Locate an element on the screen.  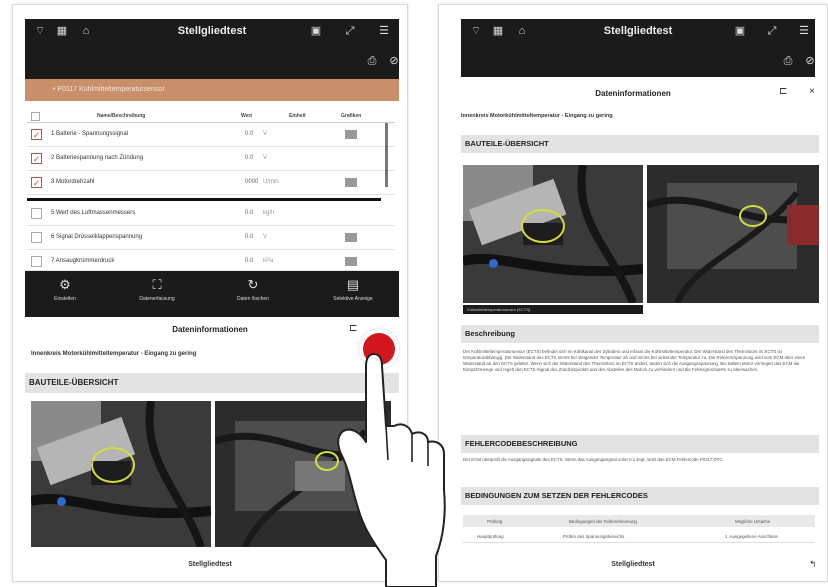
selective-view-label: Selektive Anzeige is located at coordinates (353, 299).